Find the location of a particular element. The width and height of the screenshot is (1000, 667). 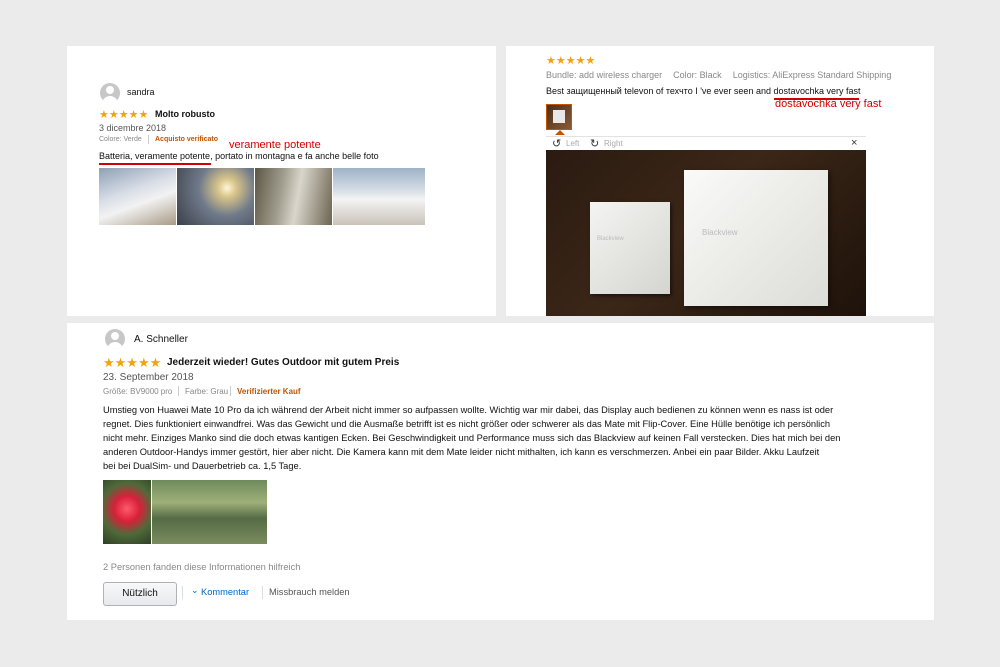

color-label: Color: is located at coordinates (685, 75).